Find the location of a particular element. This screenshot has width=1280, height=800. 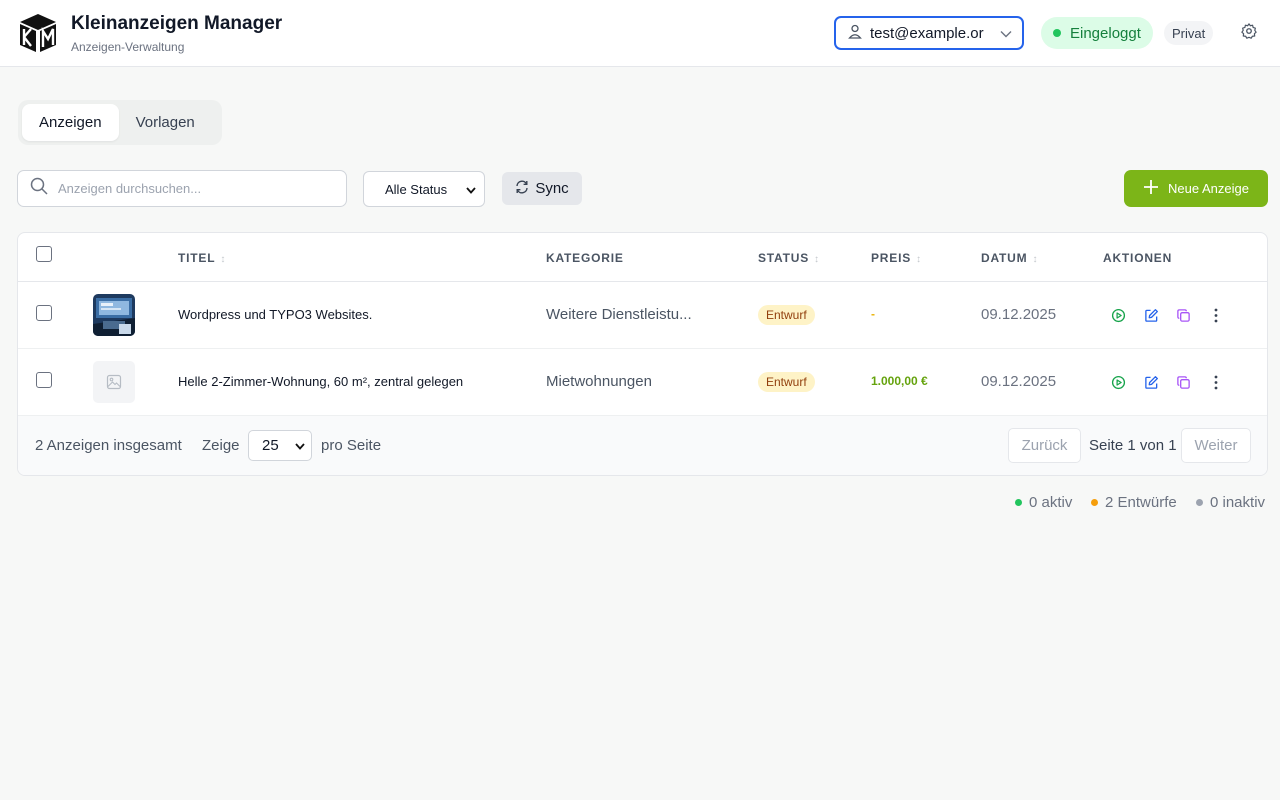

search-box is located at coordinates (182, 188).